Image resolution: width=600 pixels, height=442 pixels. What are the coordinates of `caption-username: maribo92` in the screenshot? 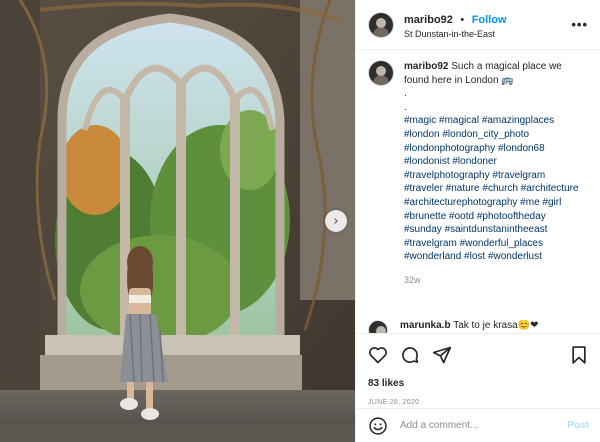 It's located at (426, 66).